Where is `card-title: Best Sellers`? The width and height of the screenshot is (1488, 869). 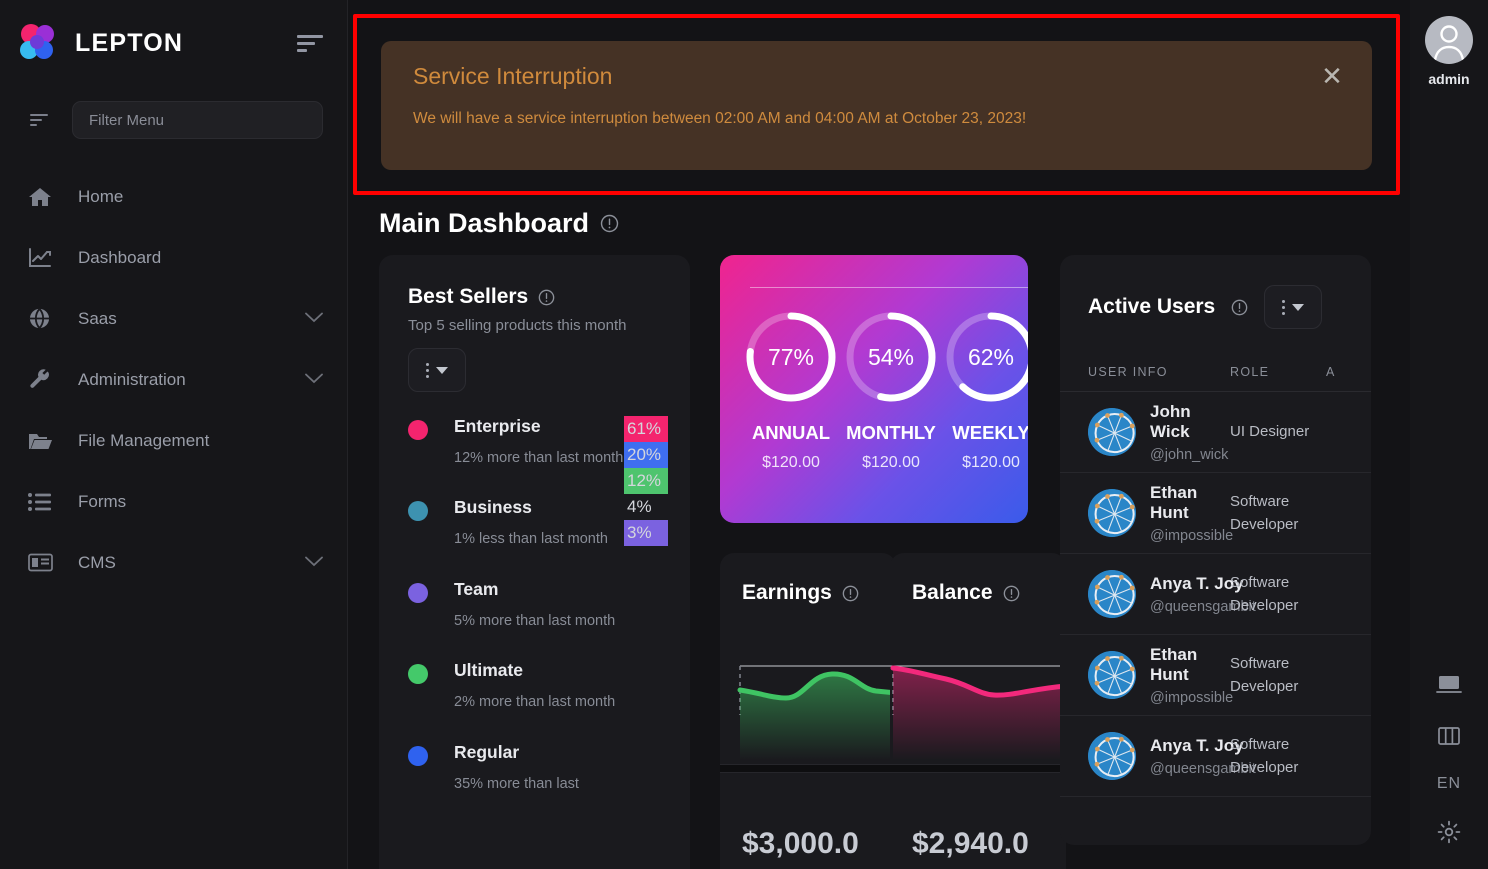 card-title: Best Sellers is located at coordinates (468, 296).